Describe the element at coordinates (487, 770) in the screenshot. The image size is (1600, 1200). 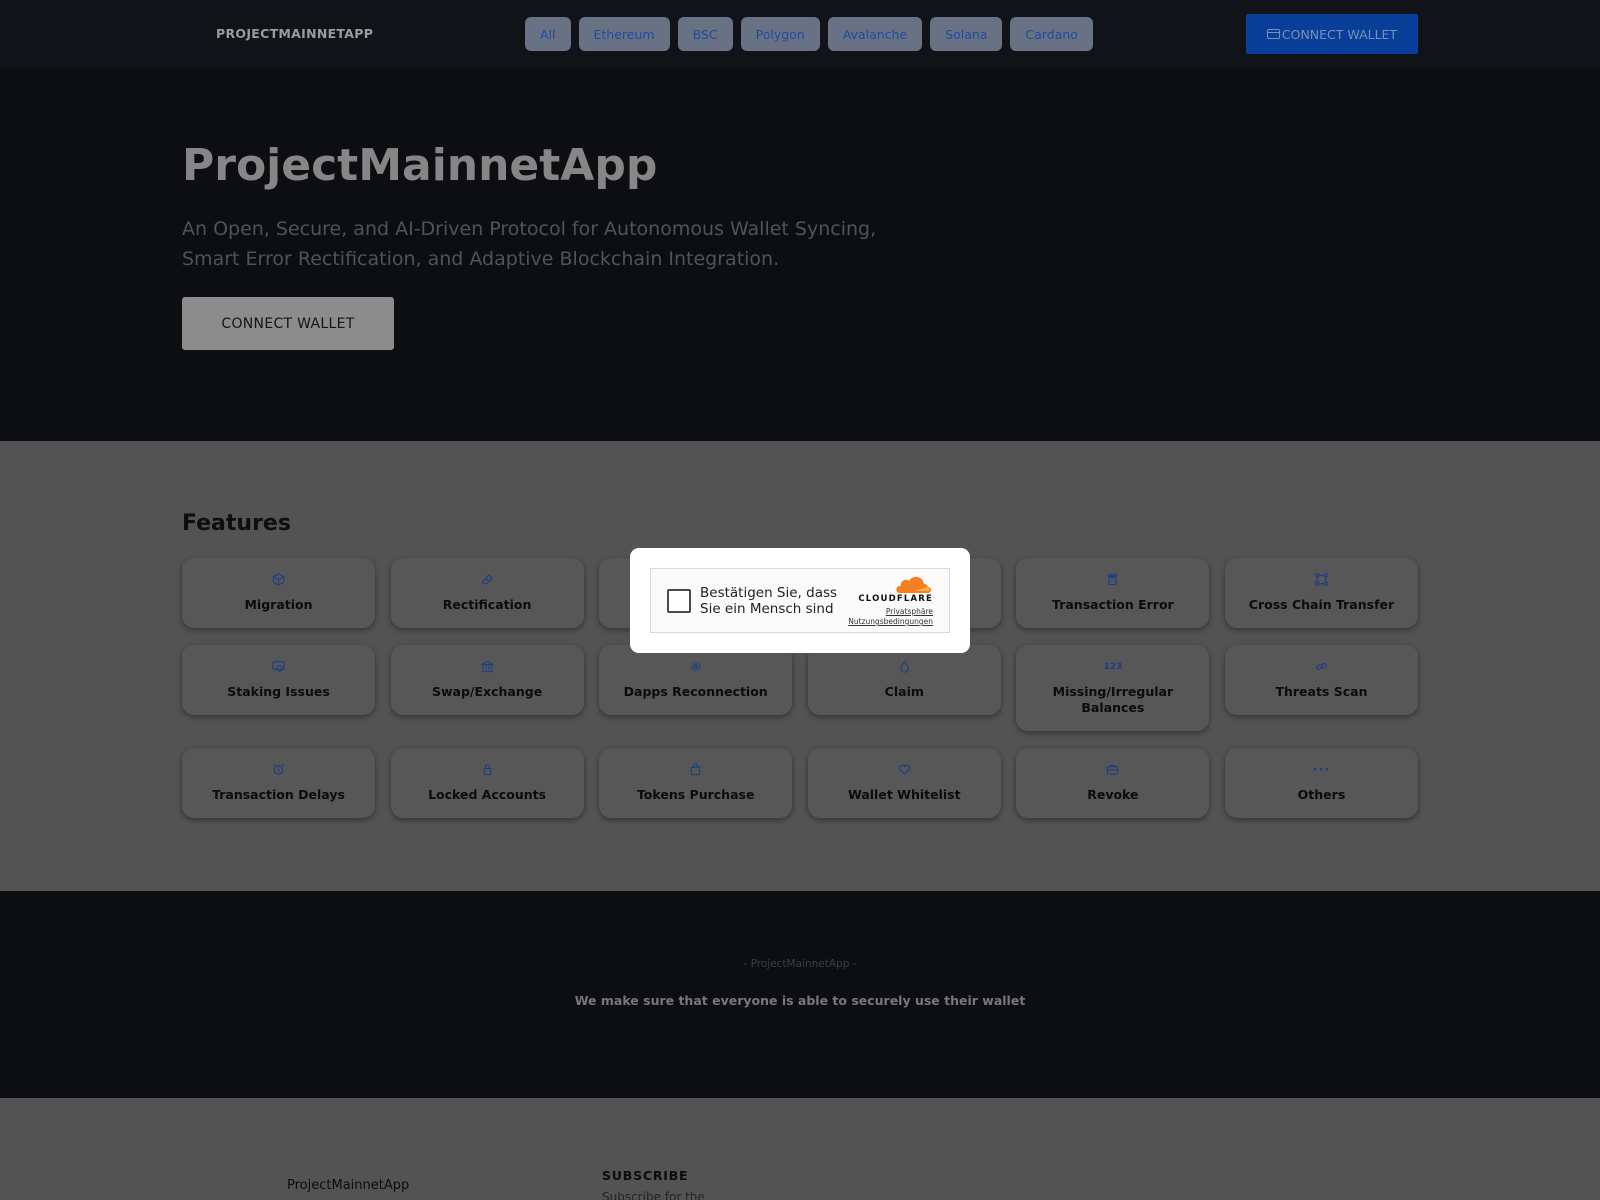
I see `lock-icon` at that location.